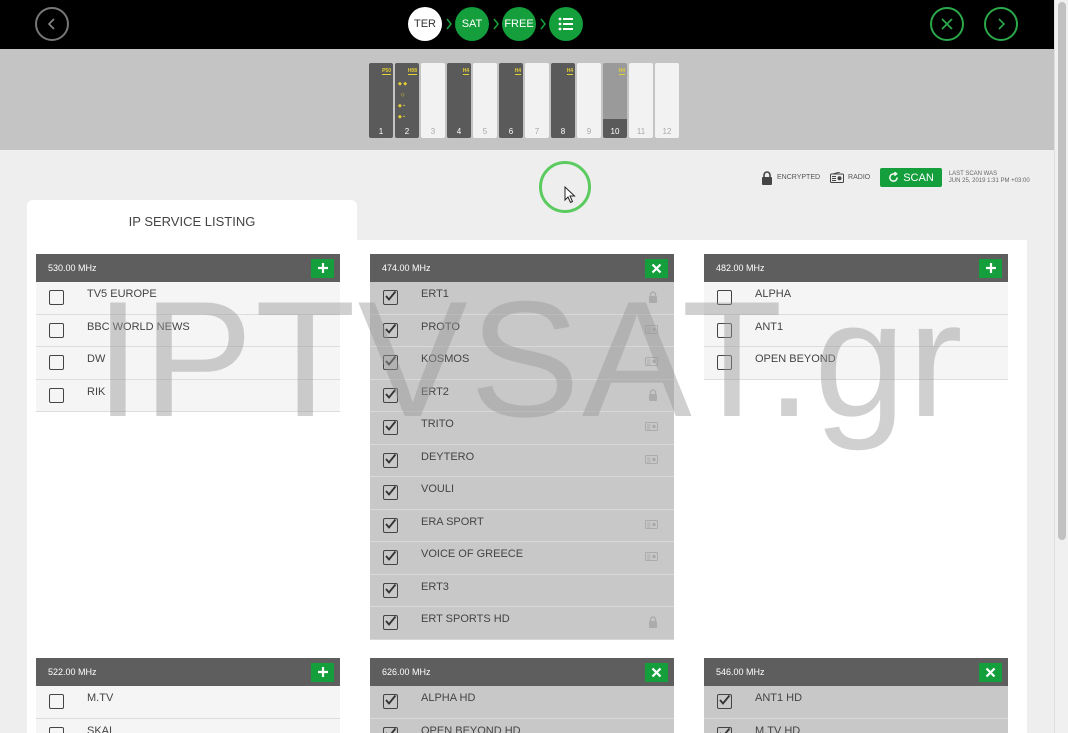  What do you see at coordinates (894, 177) in the screenshot?
I see `refresh-icon` at bounding box center [894, 177].